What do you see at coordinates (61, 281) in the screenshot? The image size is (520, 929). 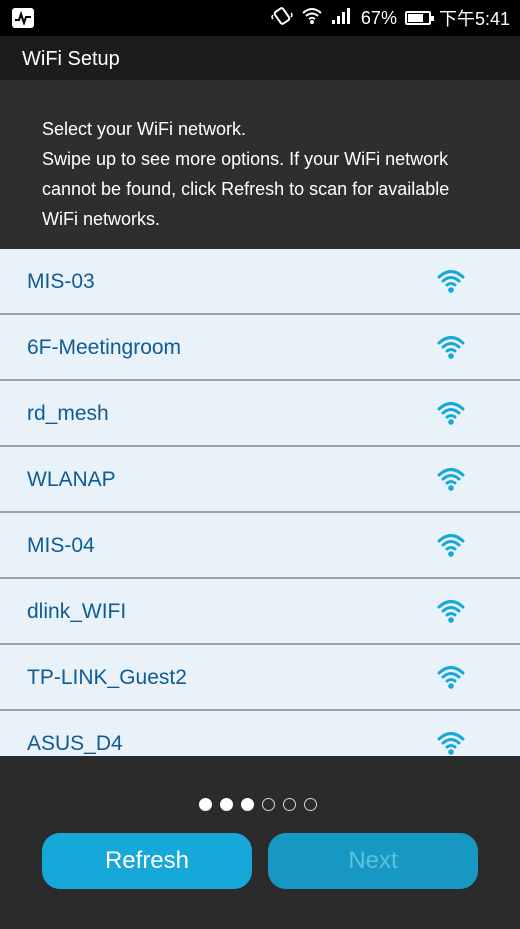 I see `network-name: MIS-03` at bounding box center [61, 281].